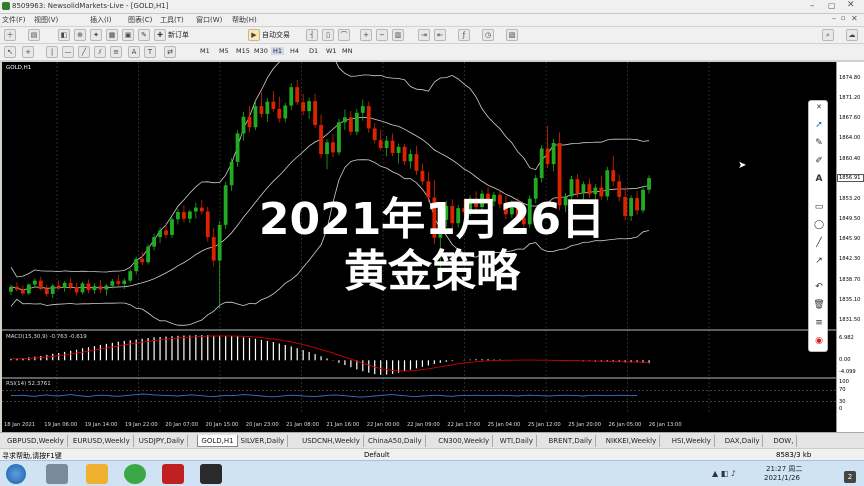  What do you see at coordinates (64, 35) in the screenshot?
I see `market-watch-icon: ◧` at bounding box center [64, 35].